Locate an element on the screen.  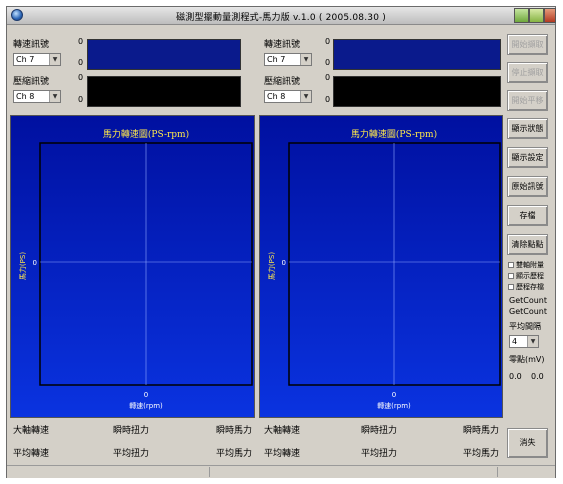
left-pressure-max-label: 0 is located at coordinates (81, 77).